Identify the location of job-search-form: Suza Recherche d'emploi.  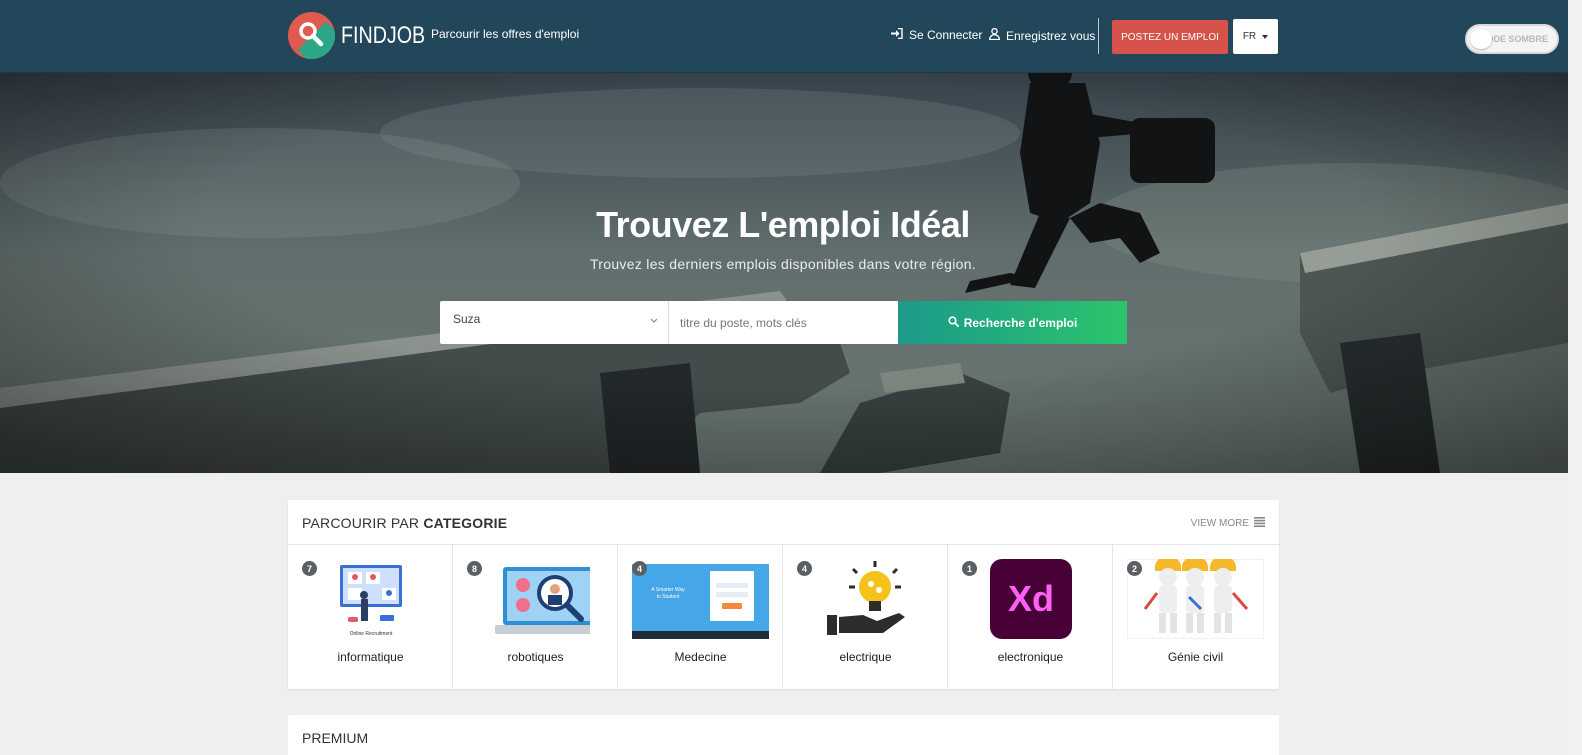
(783, 322).